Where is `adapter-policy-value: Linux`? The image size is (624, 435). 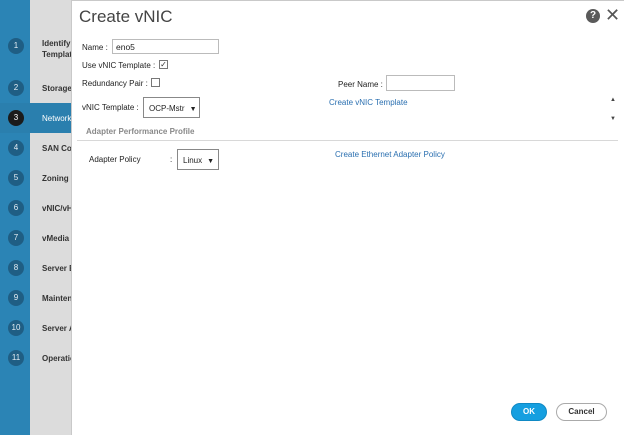 adapter-policy-value: Linux is located at coordinates (193, 160).